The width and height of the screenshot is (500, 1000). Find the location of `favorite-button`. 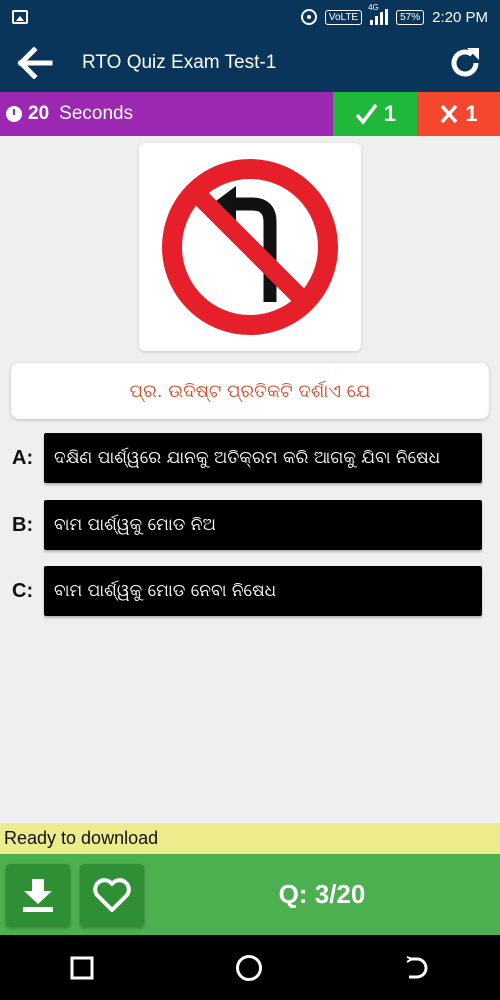

favorite-button is located at coordinates (112, 894).